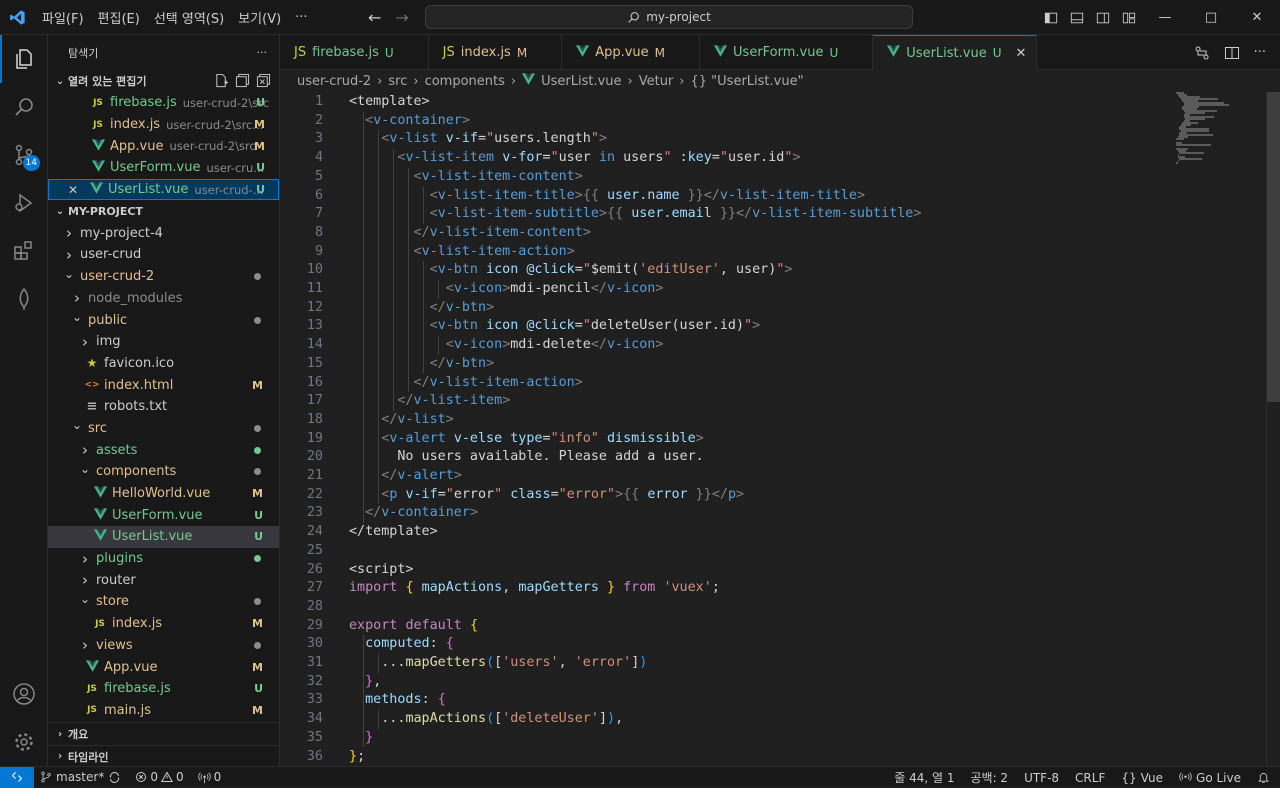  What do you see at coordinates (24, 299) in the screenshot?
I see `mongodb-leaf-icon` at bounding box center [24, 299].